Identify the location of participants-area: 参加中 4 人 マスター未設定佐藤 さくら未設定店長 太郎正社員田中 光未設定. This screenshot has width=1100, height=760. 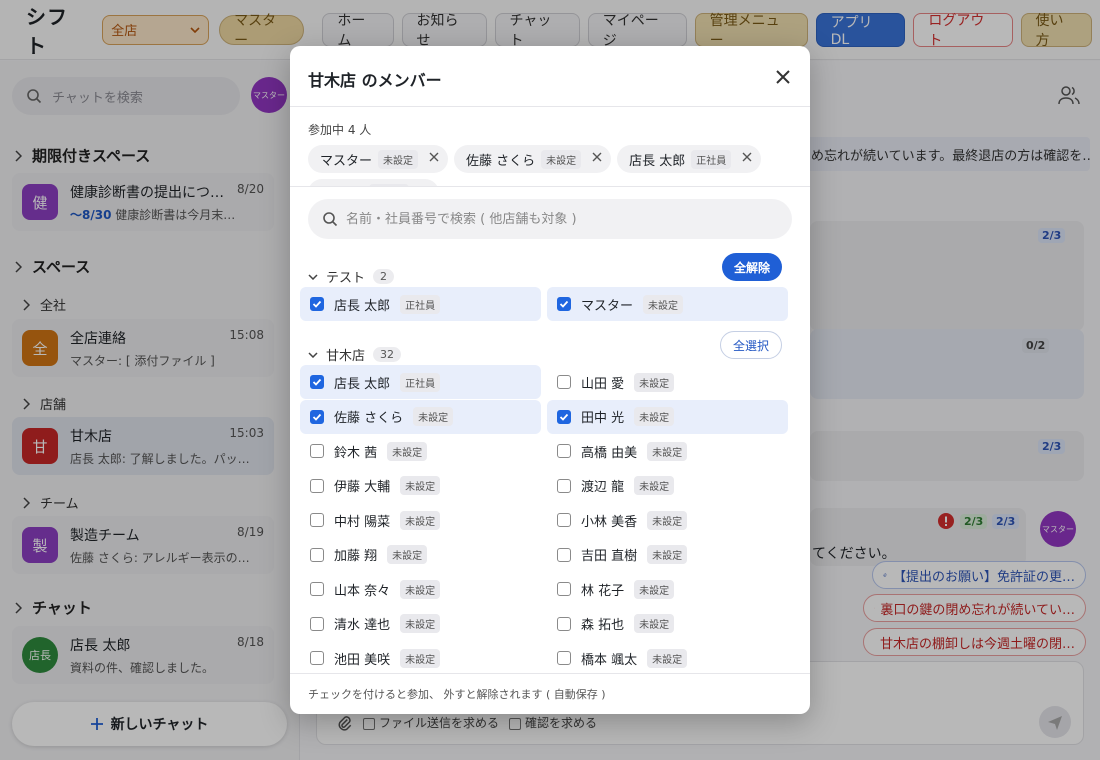
(550, 147).